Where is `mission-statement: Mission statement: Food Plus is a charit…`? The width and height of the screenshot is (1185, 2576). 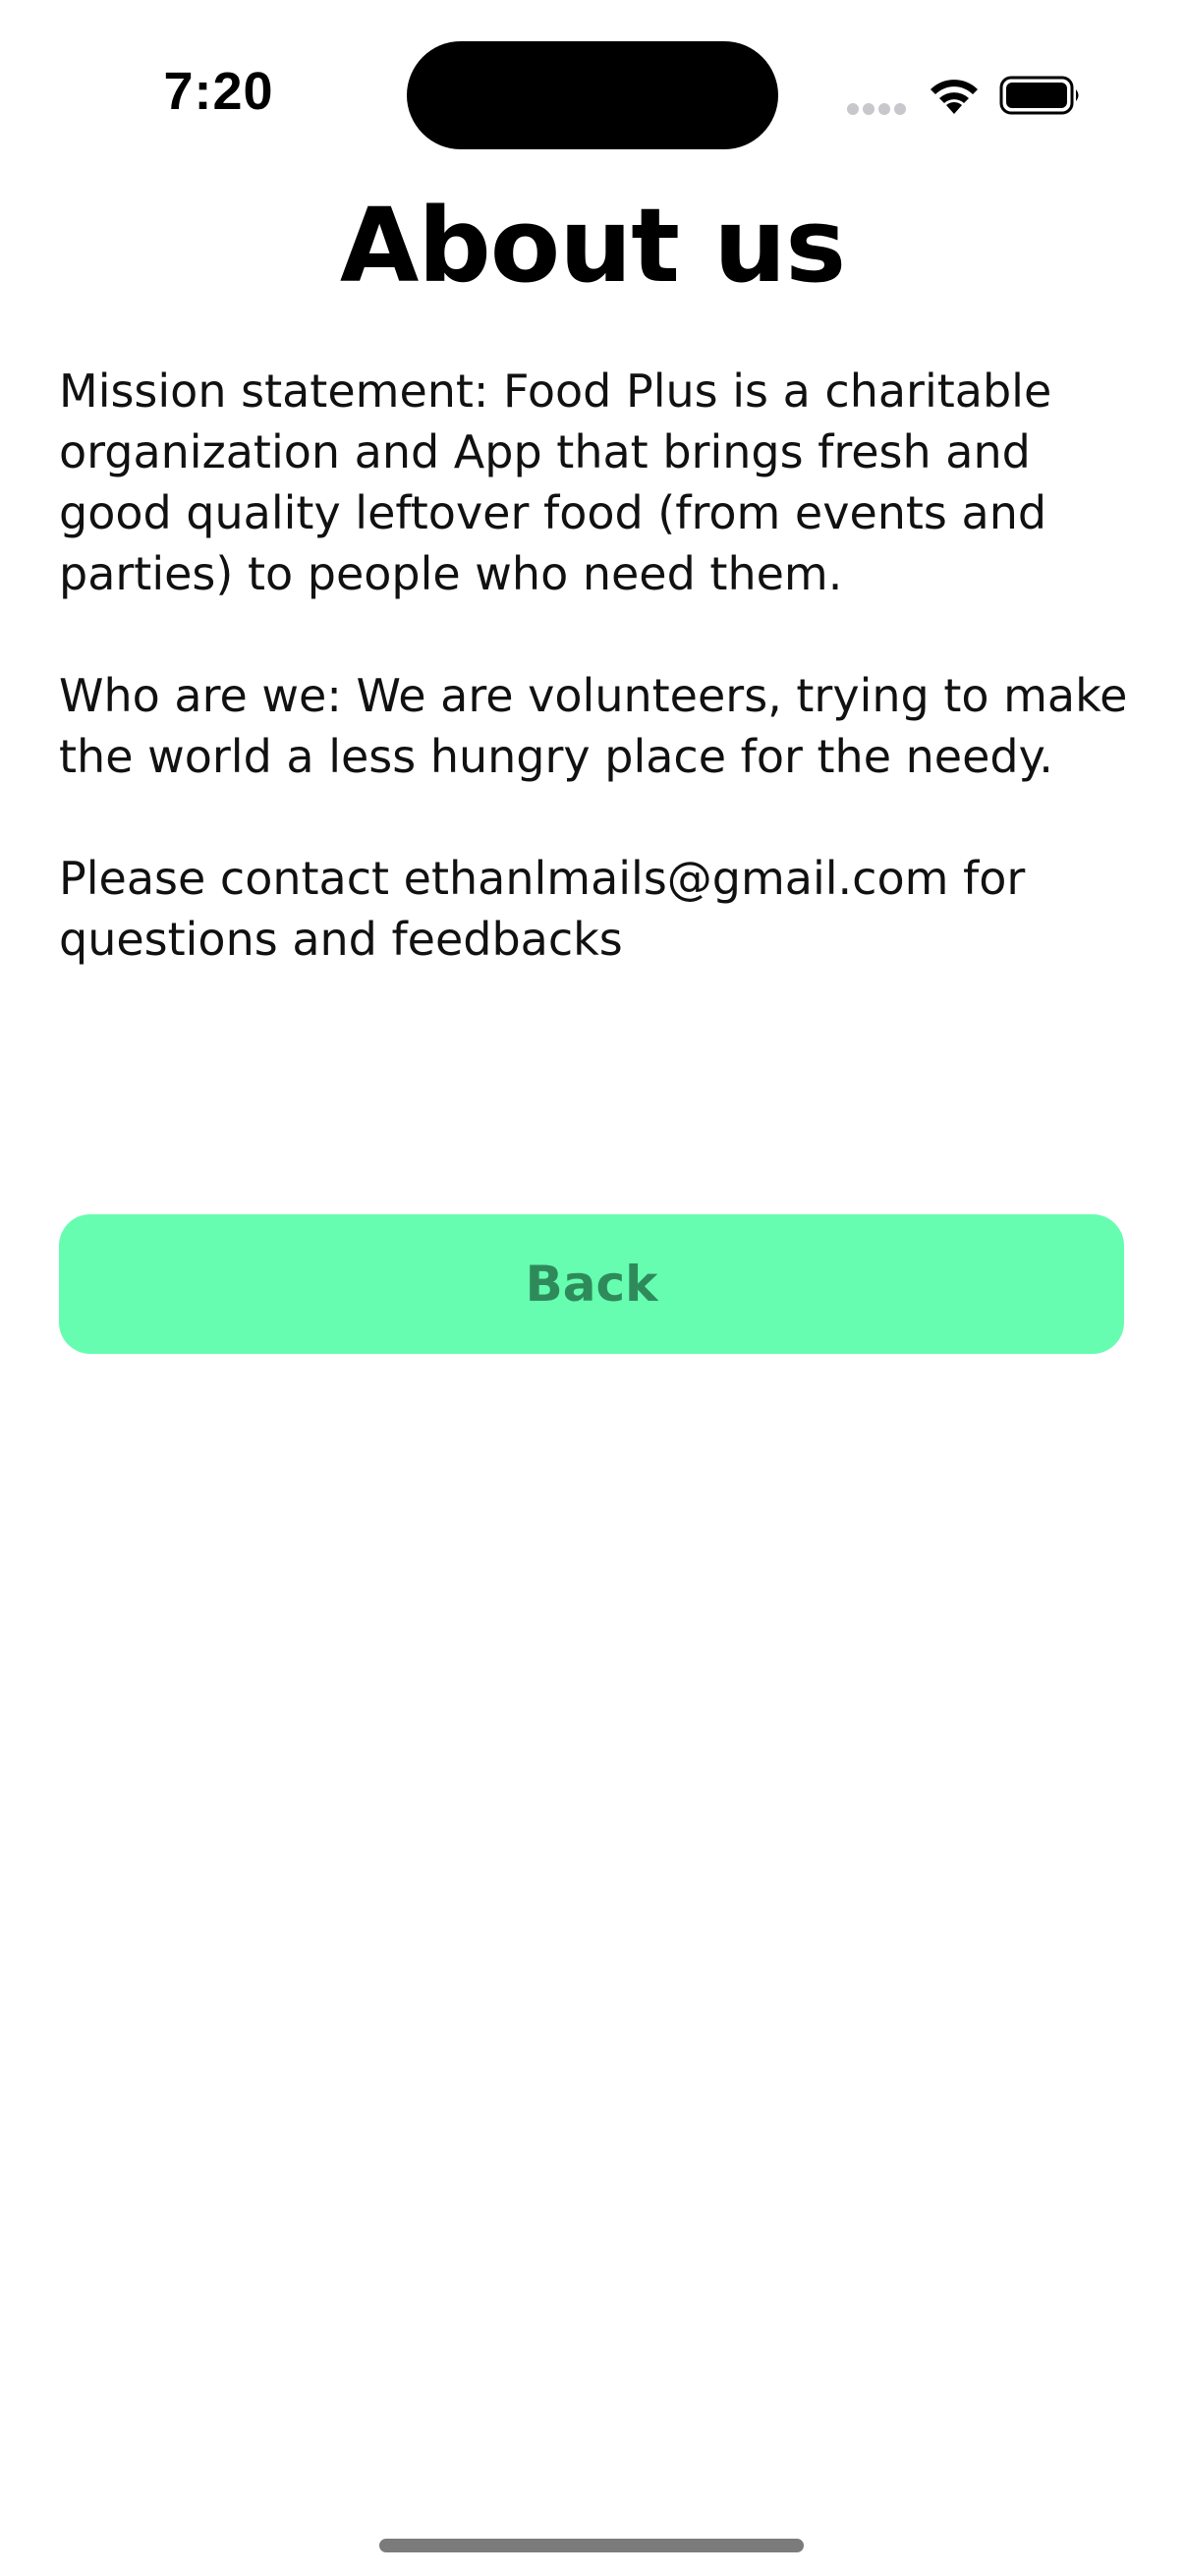
mission-statement: Mission statement: Food Plus is a charit… is located at coordinates (556, 482).